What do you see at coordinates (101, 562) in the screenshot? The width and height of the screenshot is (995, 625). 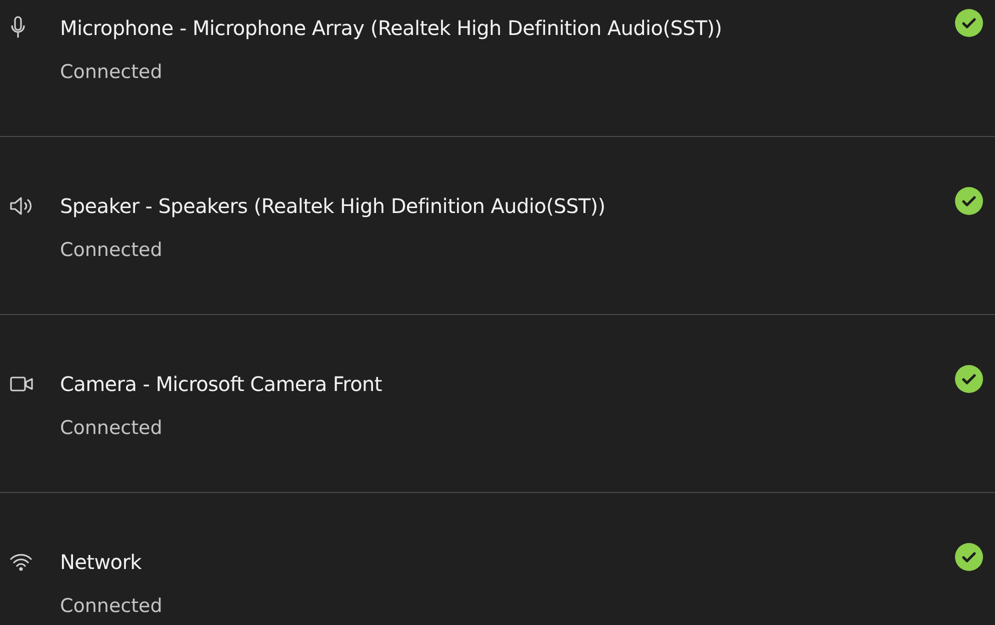 I see `device-name: Network` at bounding box center [101, 562].